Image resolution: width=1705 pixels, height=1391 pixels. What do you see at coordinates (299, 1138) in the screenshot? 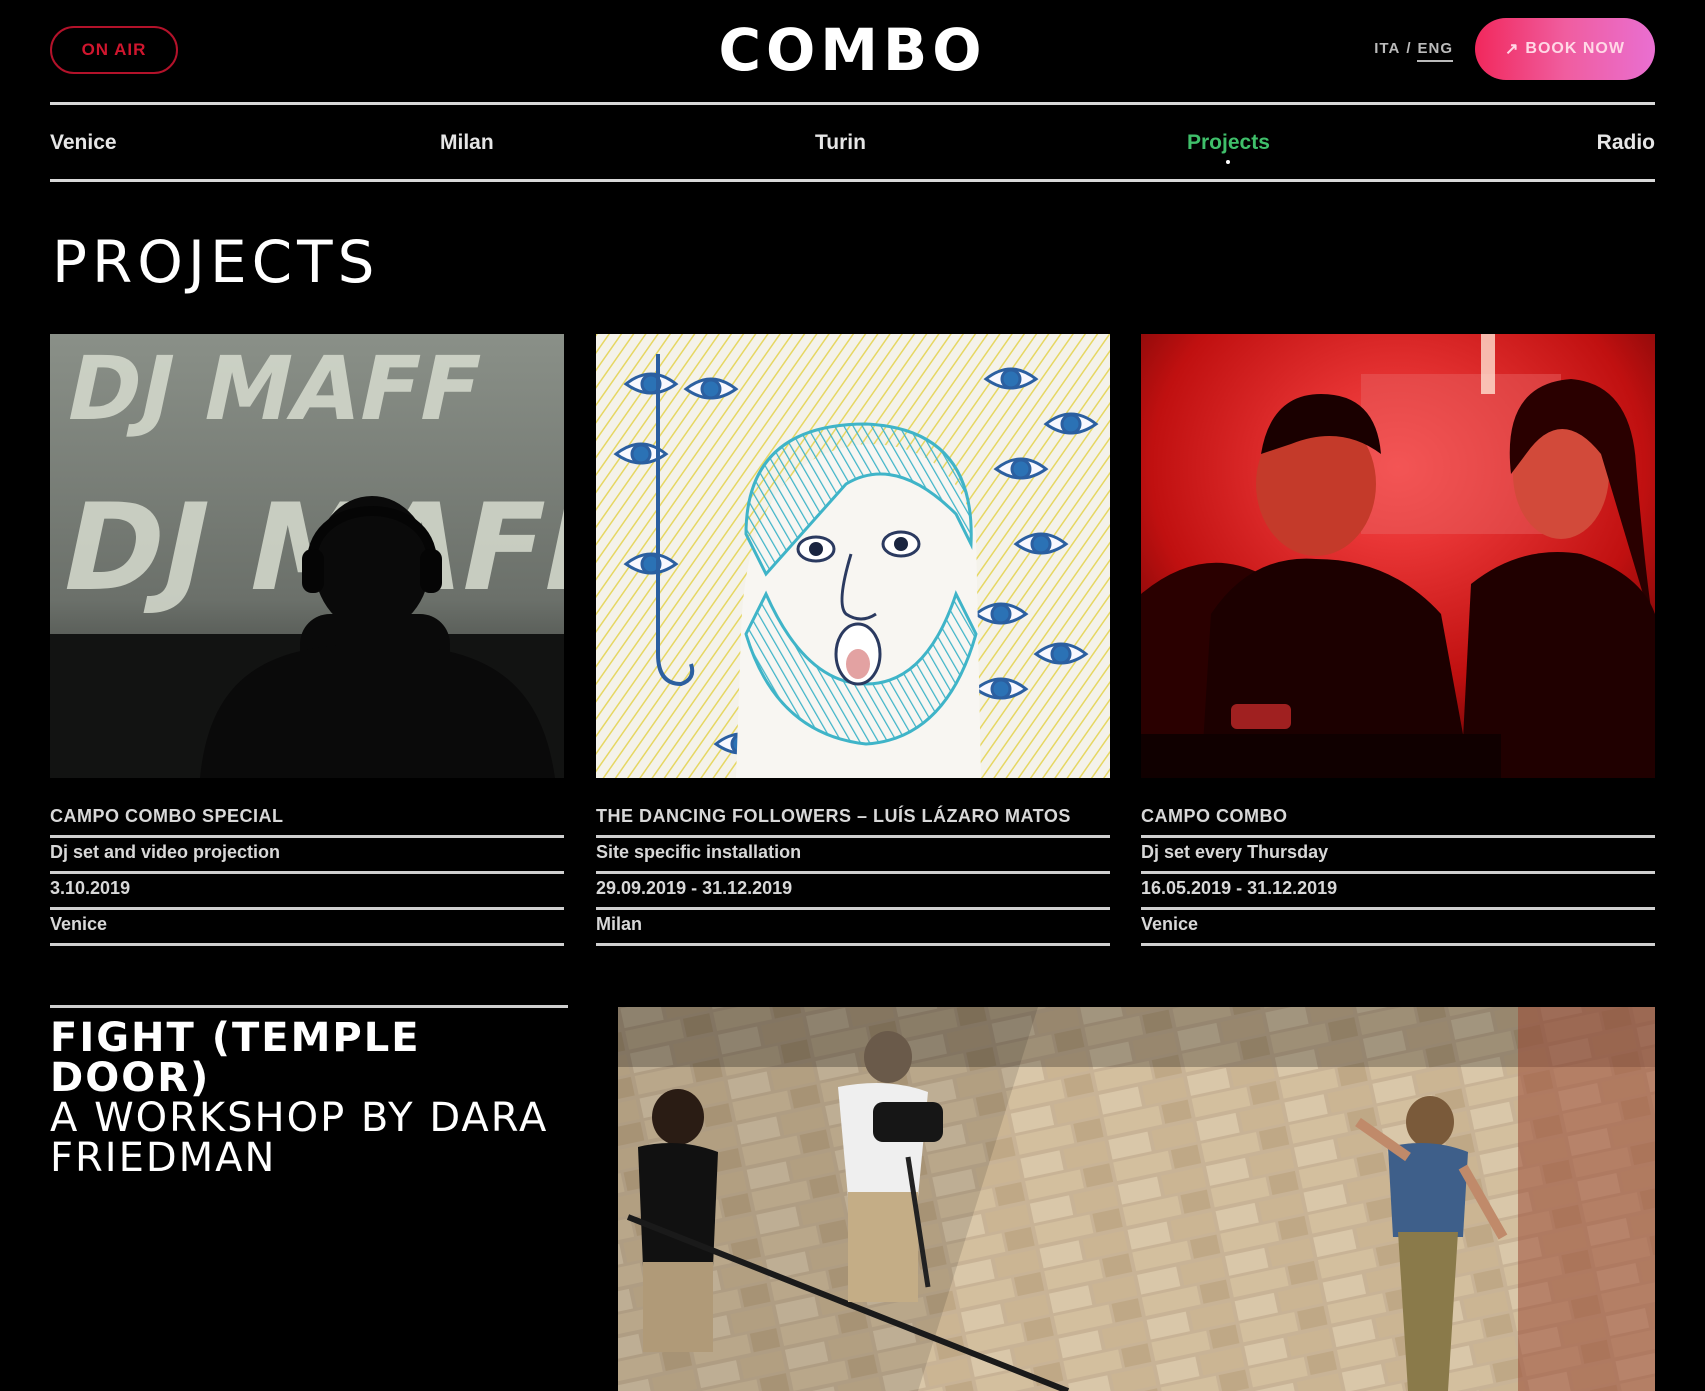
I see `feature-subtitle: A WORKSHOP BY DARA FRIEDMAN` at bounding box center [299, 1138].